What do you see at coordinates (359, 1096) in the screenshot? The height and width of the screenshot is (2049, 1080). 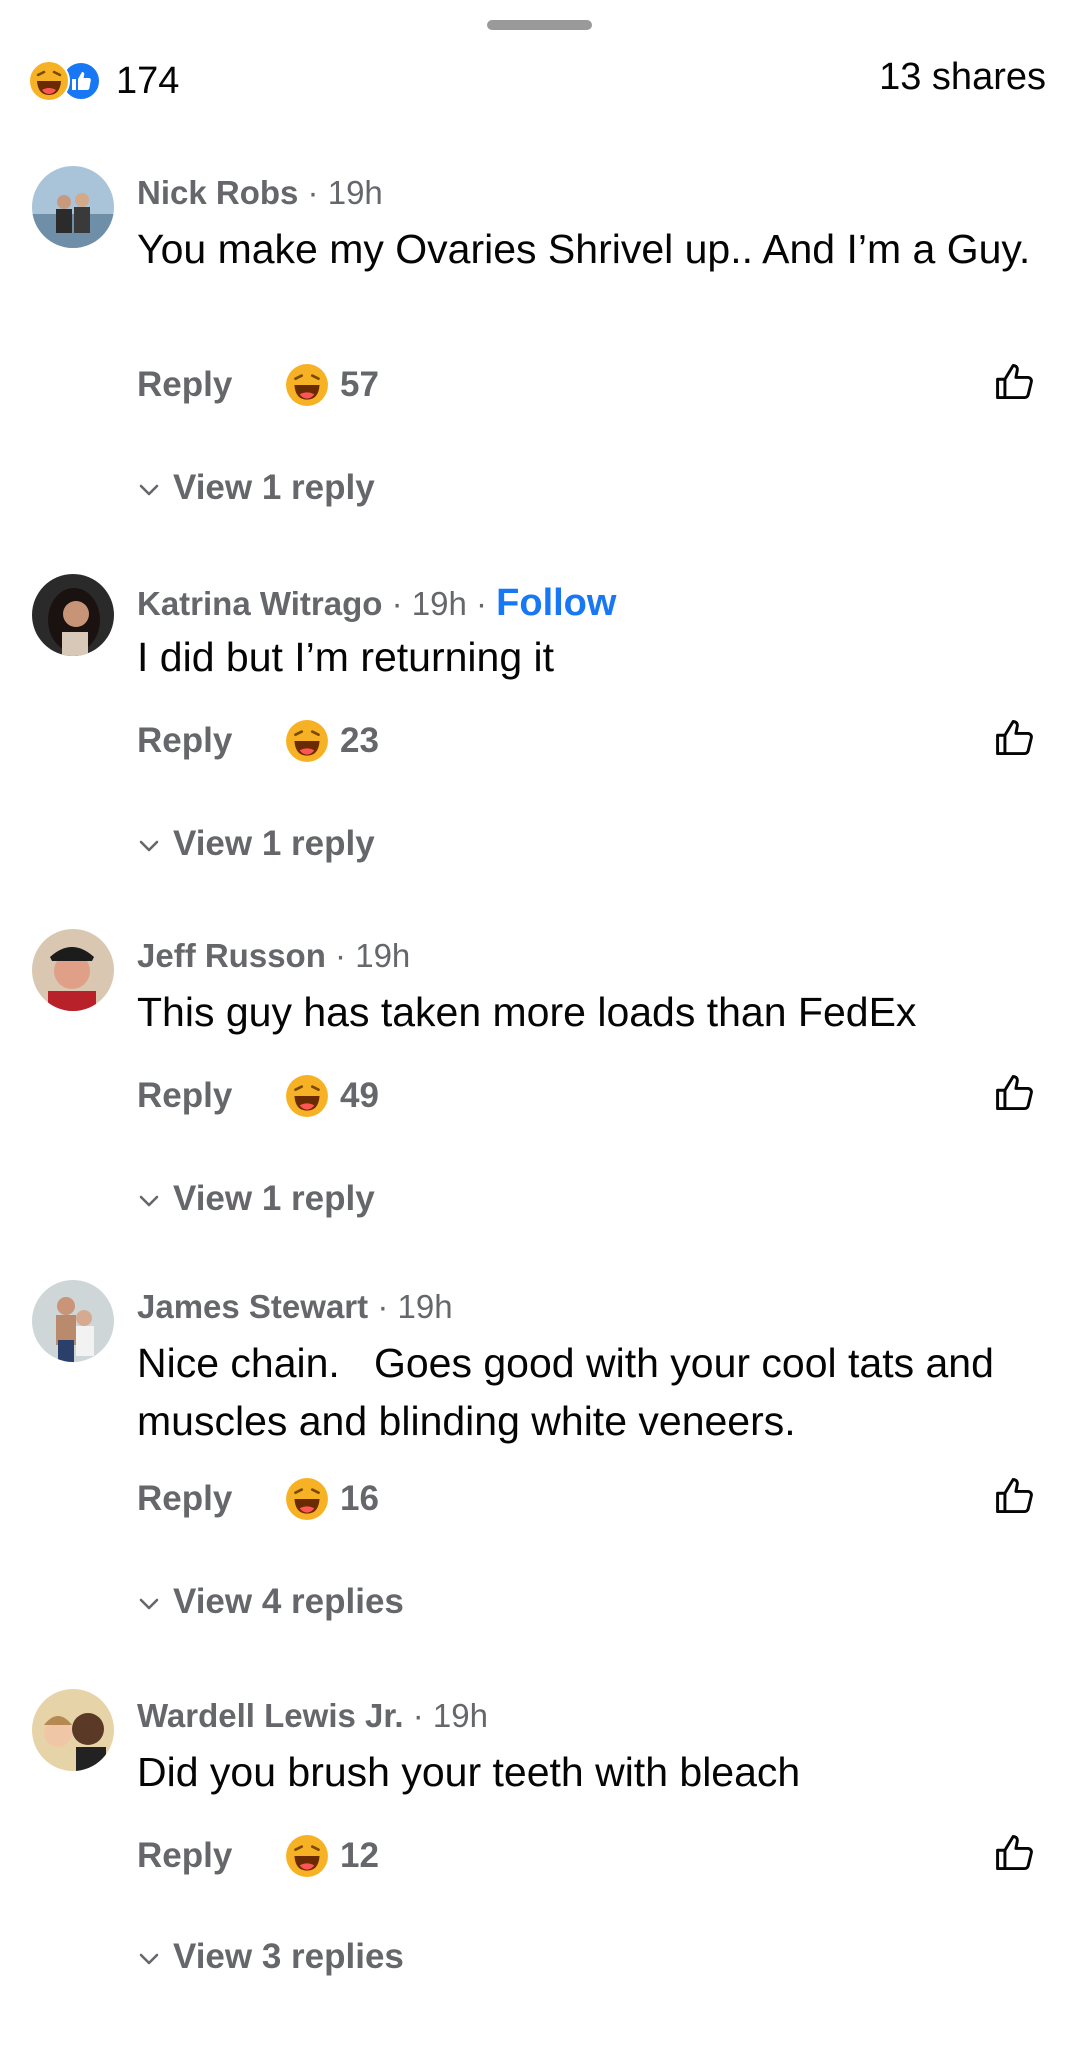 I see `reaction-count: 49` at bounding box center [359, 1096].